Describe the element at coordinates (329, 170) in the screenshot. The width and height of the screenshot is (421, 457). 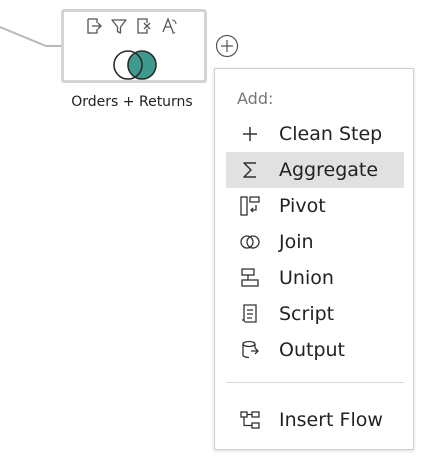
I see `menu-item-label: Aggregate` at that location.